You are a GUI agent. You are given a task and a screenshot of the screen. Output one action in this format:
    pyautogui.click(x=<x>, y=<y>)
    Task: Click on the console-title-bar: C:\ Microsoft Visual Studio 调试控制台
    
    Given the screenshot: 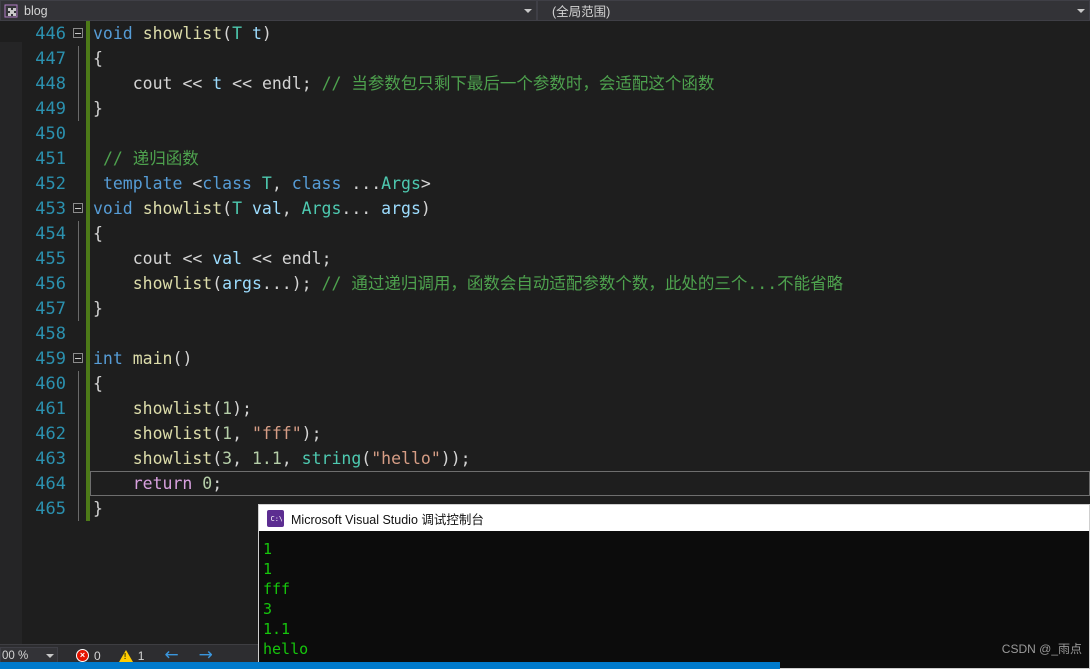 What is the action you would take?
    pyautogui.click(x=674, y=518)
    